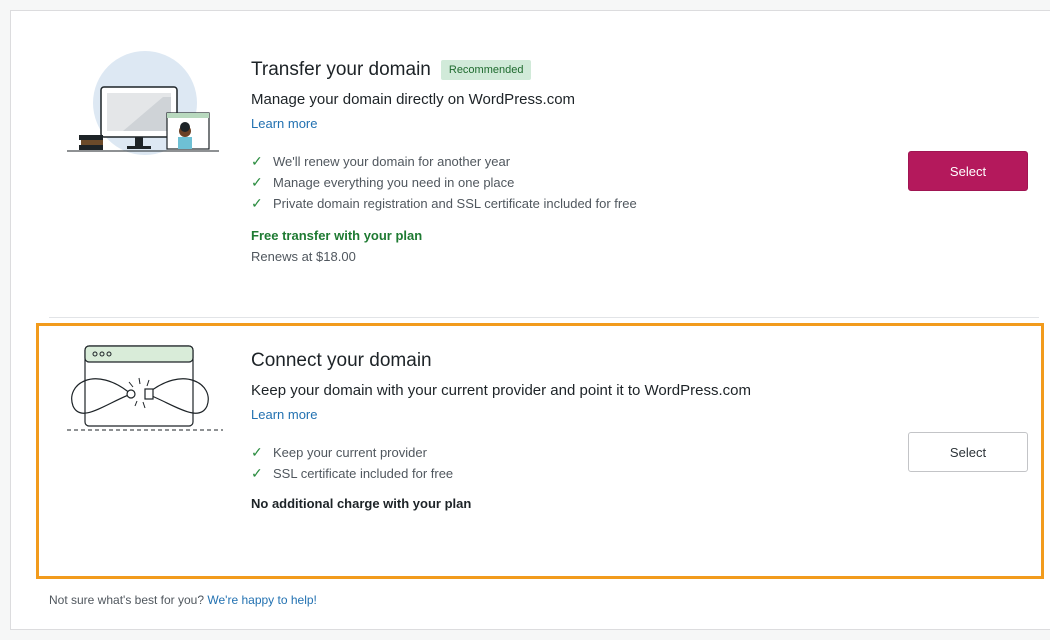 This screenshot has width=1050, height=640. I want to click on plug-connect-illustration, so click(145, 391).